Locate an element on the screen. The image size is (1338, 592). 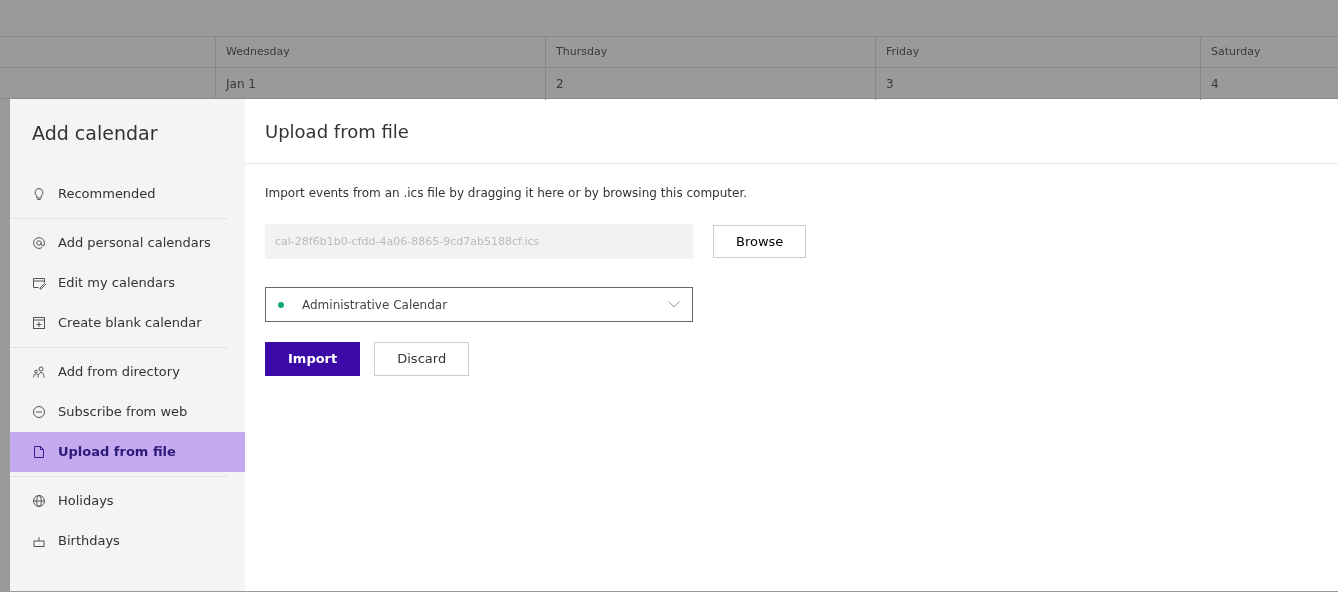
day-date: Jan 1 is located at coordinates (241, 84).